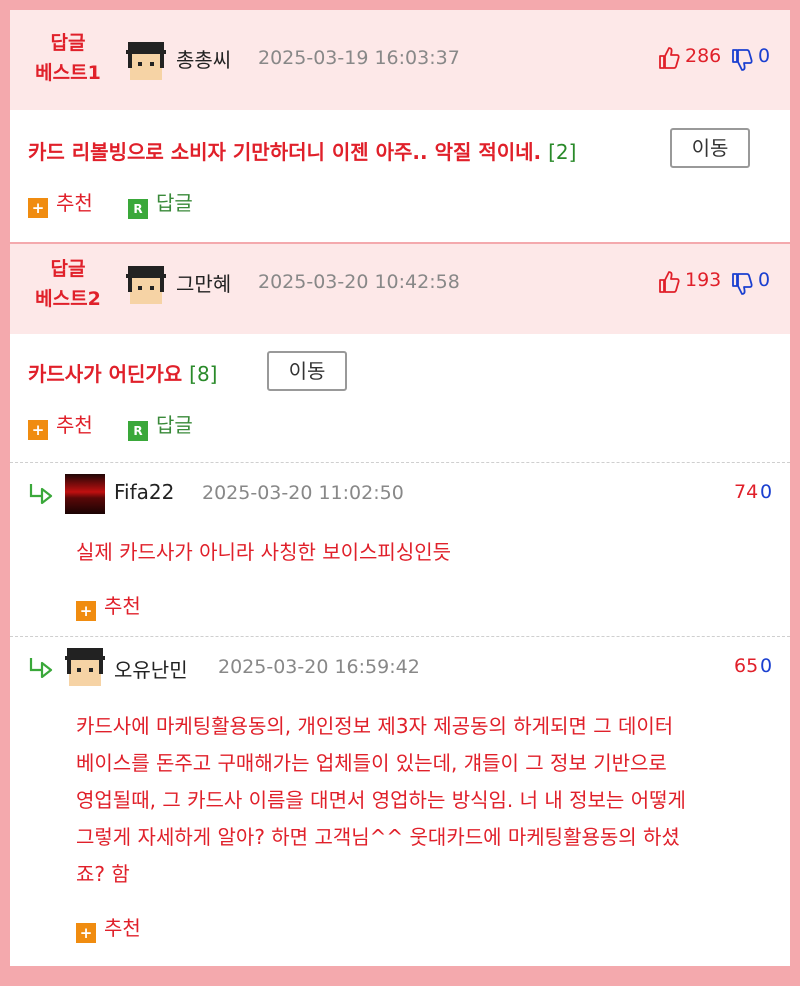 The height and width of the screenshot is (986, 800). What do you see at coordinates (264, 552) in the screenshot?
I see `reply-text: 실제 카드사가 아니라 사칭한 보이스피싱인듯` at bounding box center [264, 552].